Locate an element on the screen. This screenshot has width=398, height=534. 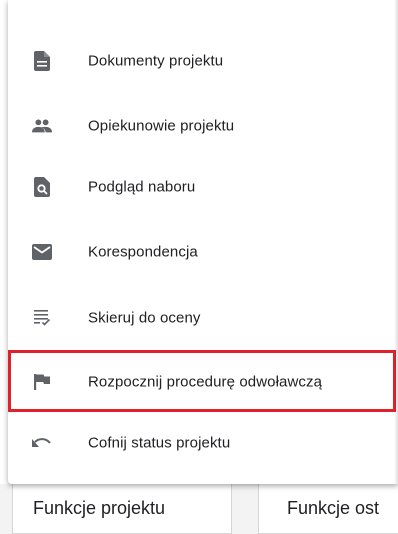
menu-item-label: Podgląd naboru is located at coordinates (142, 187).